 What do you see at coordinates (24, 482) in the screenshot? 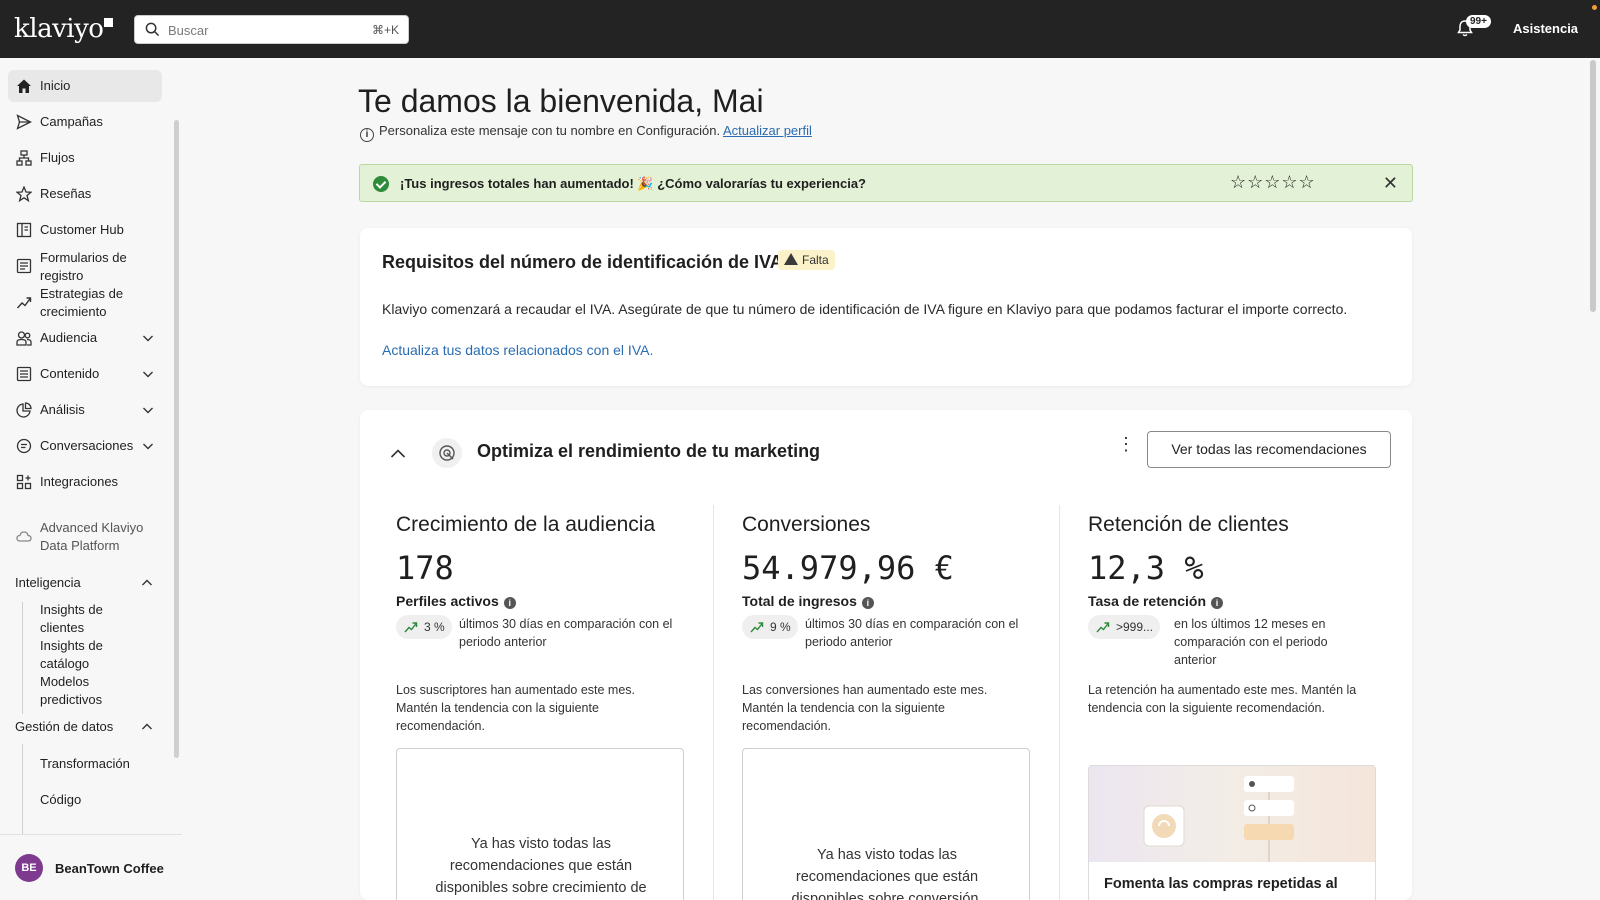
I see `integrations-icon` at bounding box center [24, 482].